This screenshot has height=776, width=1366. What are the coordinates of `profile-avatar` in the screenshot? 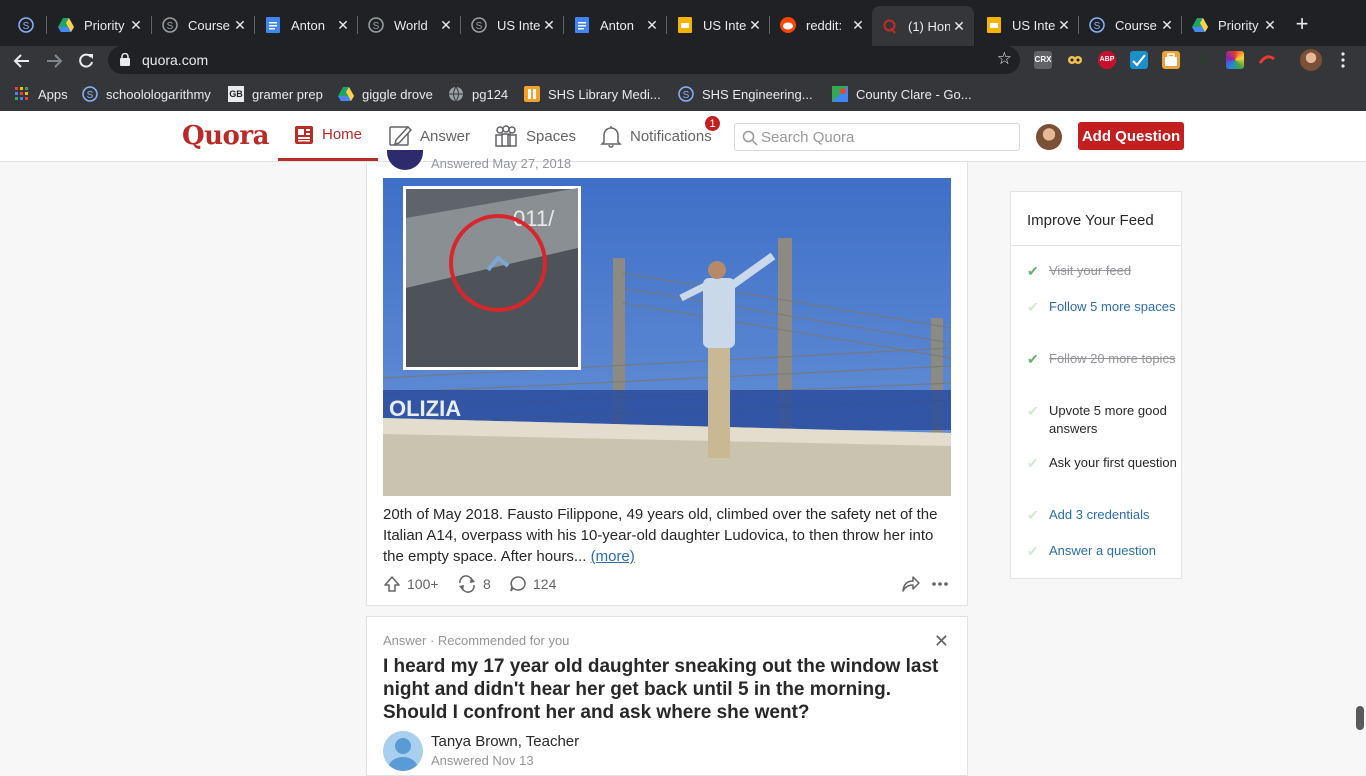 It's located at (1311, 60).